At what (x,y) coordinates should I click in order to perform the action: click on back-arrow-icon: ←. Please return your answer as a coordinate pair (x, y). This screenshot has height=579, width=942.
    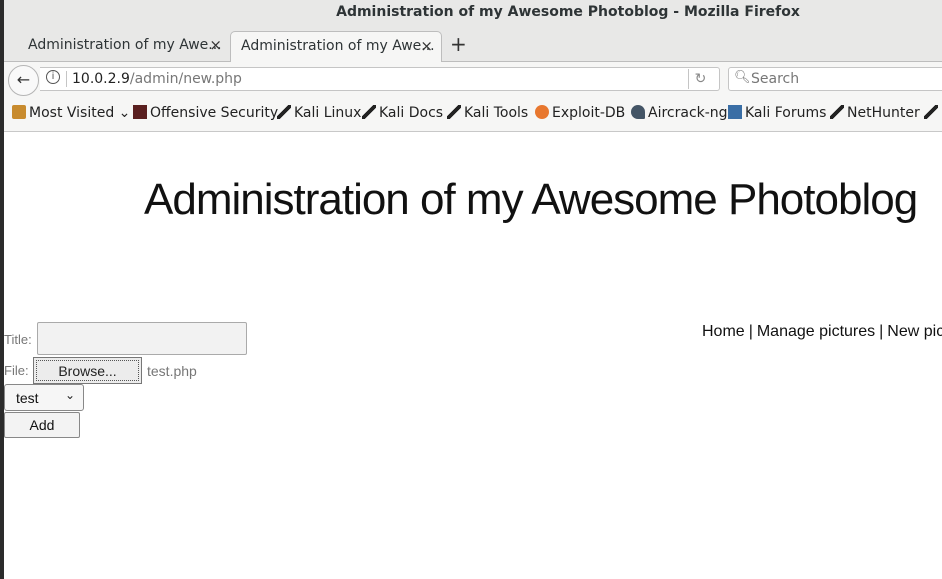
    Looking at the image, I should click on (23, 79).